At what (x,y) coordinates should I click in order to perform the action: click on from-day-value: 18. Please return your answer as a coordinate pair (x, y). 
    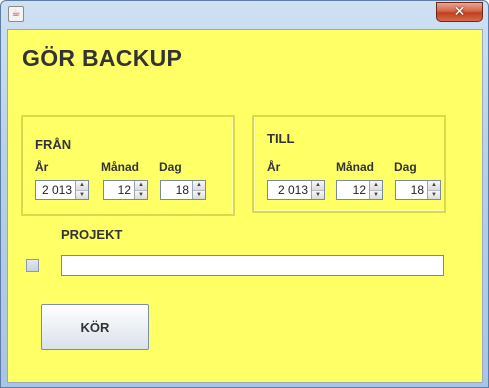
    Looking at the image, I should click on (176, 190).